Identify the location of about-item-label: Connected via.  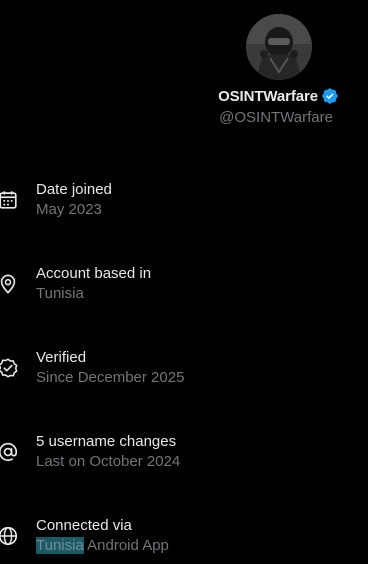
(84, 525).